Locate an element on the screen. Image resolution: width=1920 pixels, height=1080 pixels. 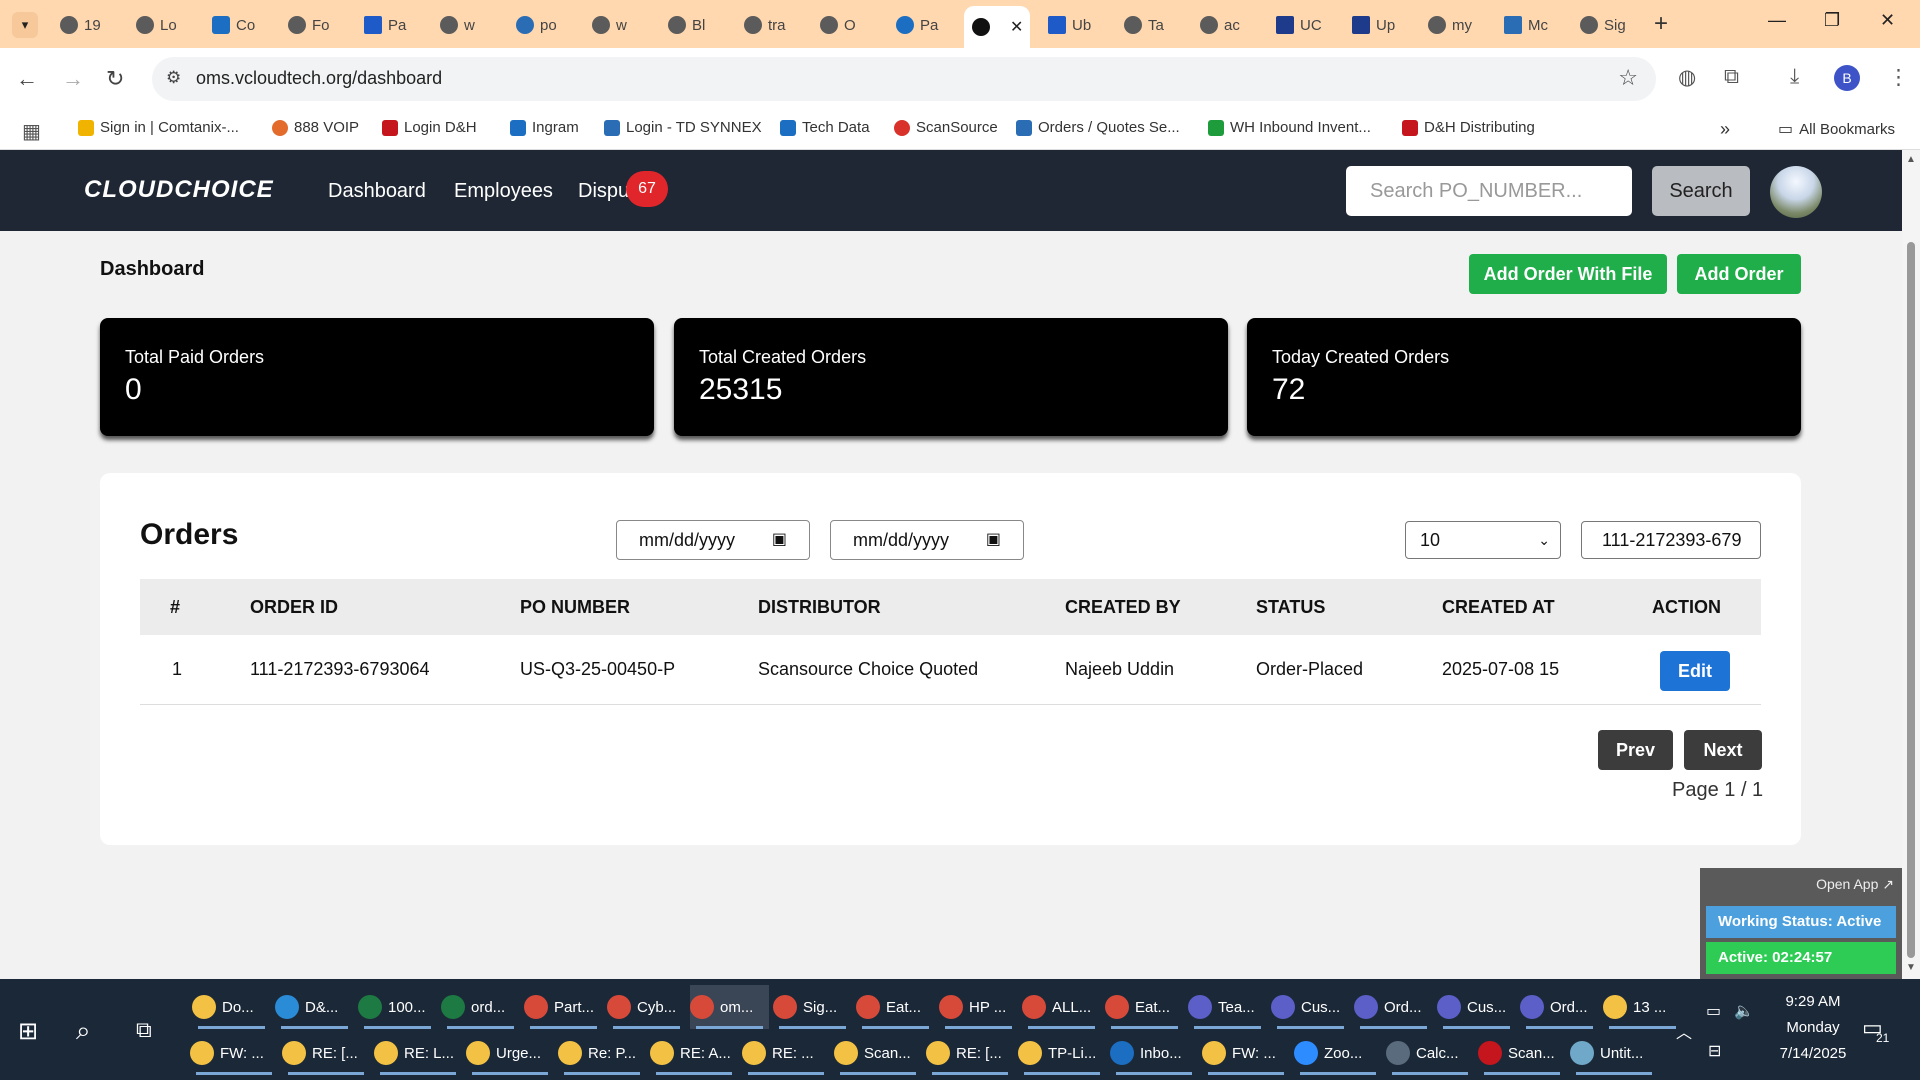
extensions-puzzle-icon: ⧉ is located at coordinates (1731, 77).